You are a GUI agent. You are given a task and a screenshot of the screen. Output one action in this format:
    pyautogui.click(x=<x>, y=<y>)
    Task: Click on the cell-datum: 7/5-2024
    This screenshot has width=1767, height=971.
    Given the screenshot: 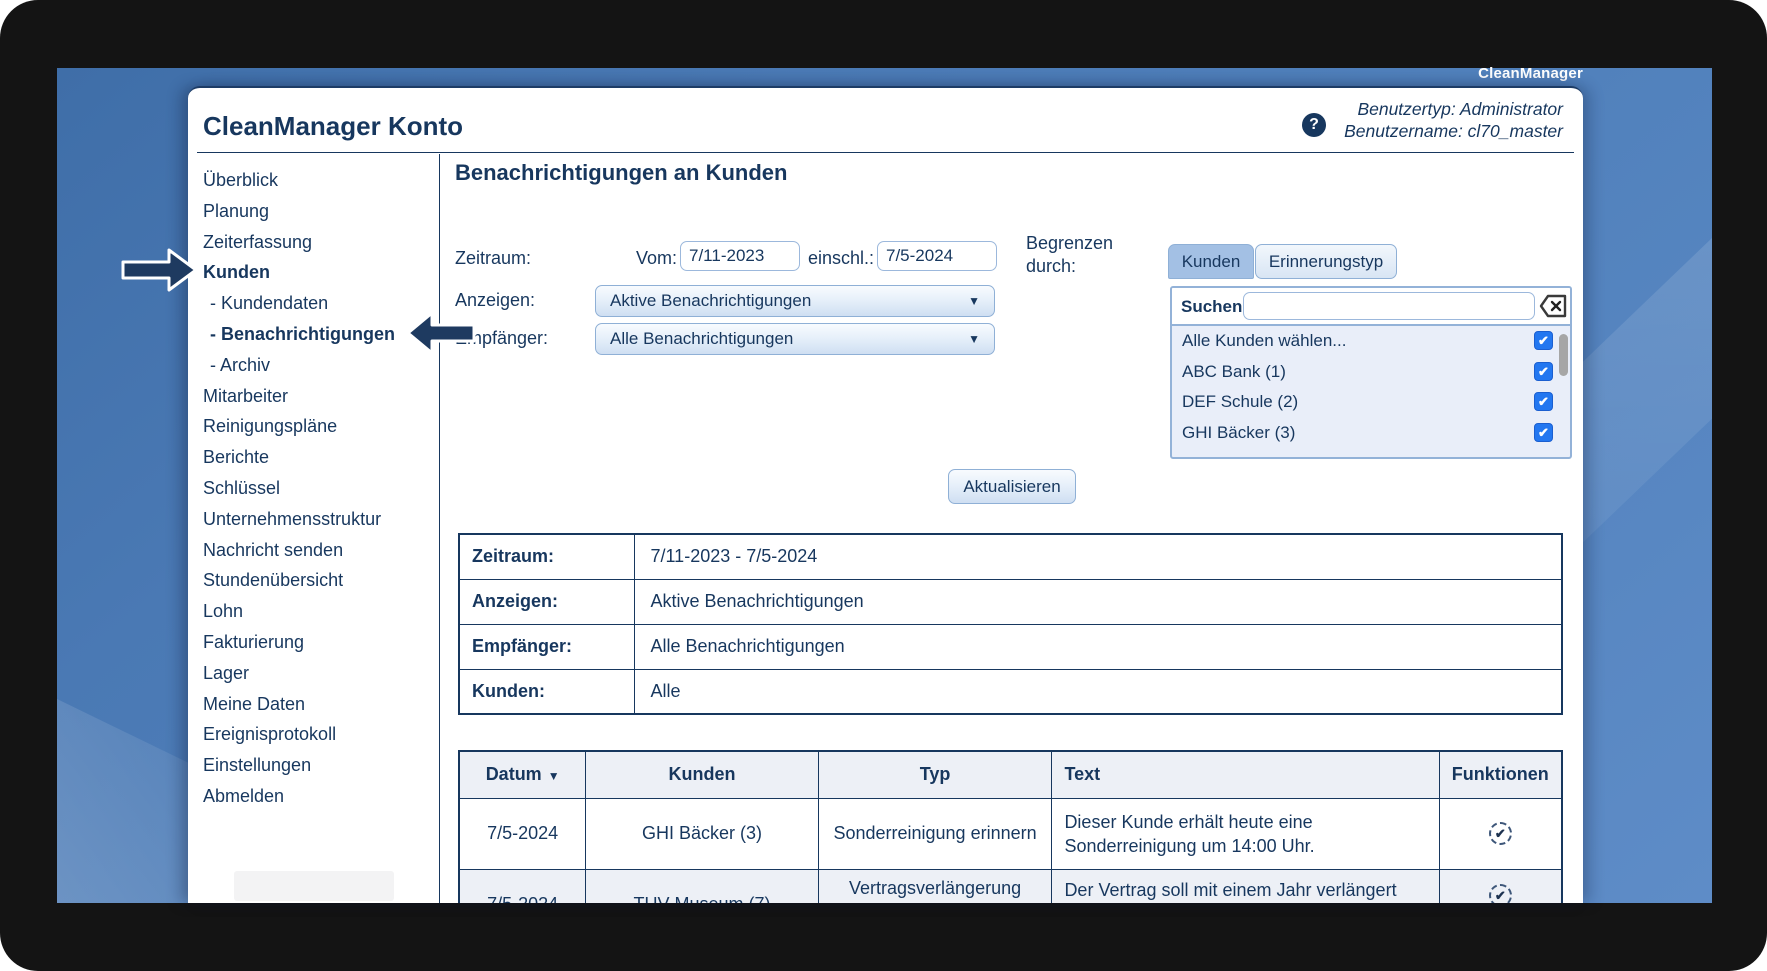 What is the action you would take?
    pyautogui.click(x=522, y=833)
    